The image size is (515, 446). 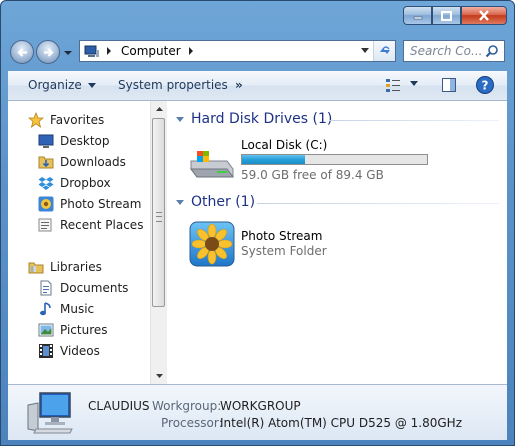 What do you see at coordinates (69, 351) in the screenshot?
I see `nav-videos: Videos` at bounding box center [69, 351].